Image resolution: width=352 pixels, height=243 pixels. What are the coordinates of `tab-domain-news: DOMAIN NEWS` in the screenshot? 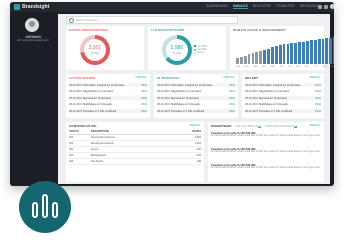 It's located at (221, 126).